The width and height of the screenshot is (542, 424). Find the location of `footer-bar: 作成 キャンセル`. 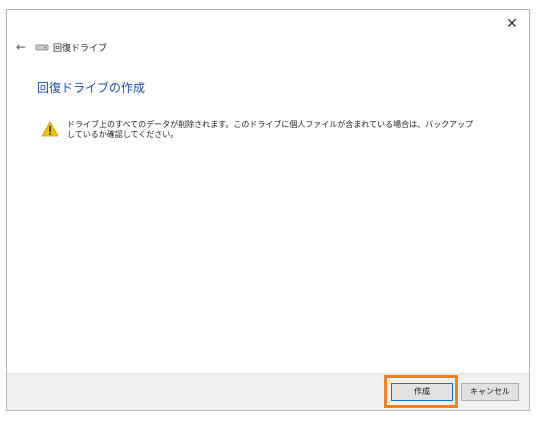

footer-bar: 作成 キャンセル is located at coordinates (268, 391).